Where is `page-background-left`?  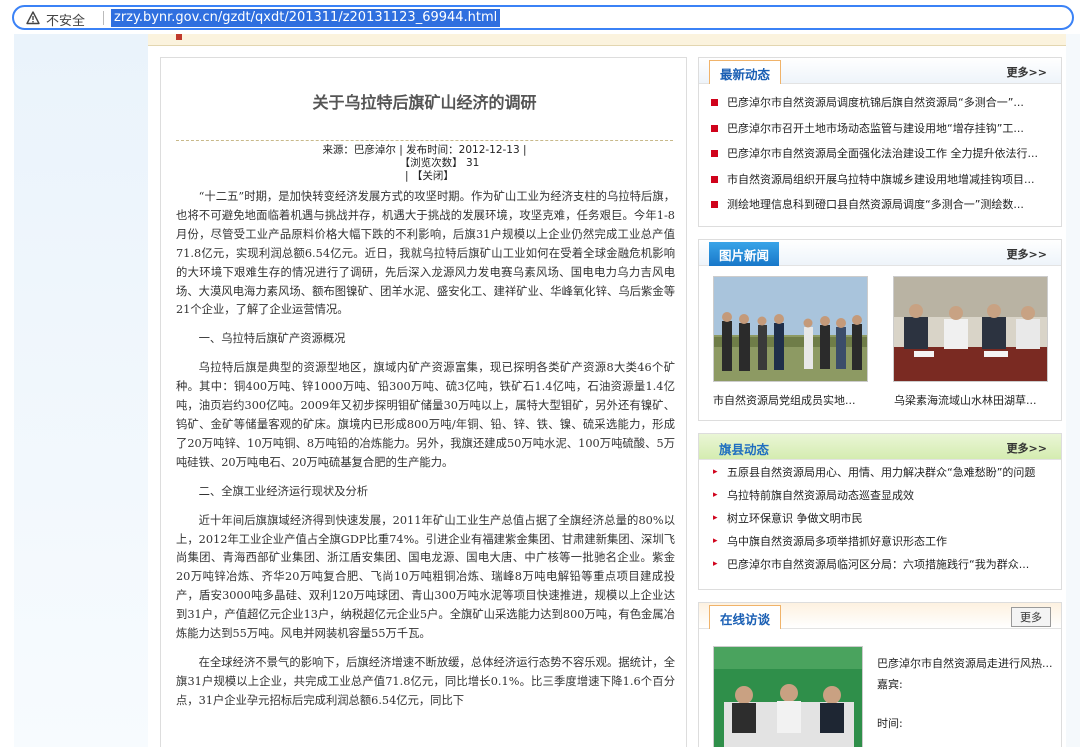
page-background-left is located at coordinates (81, 390).